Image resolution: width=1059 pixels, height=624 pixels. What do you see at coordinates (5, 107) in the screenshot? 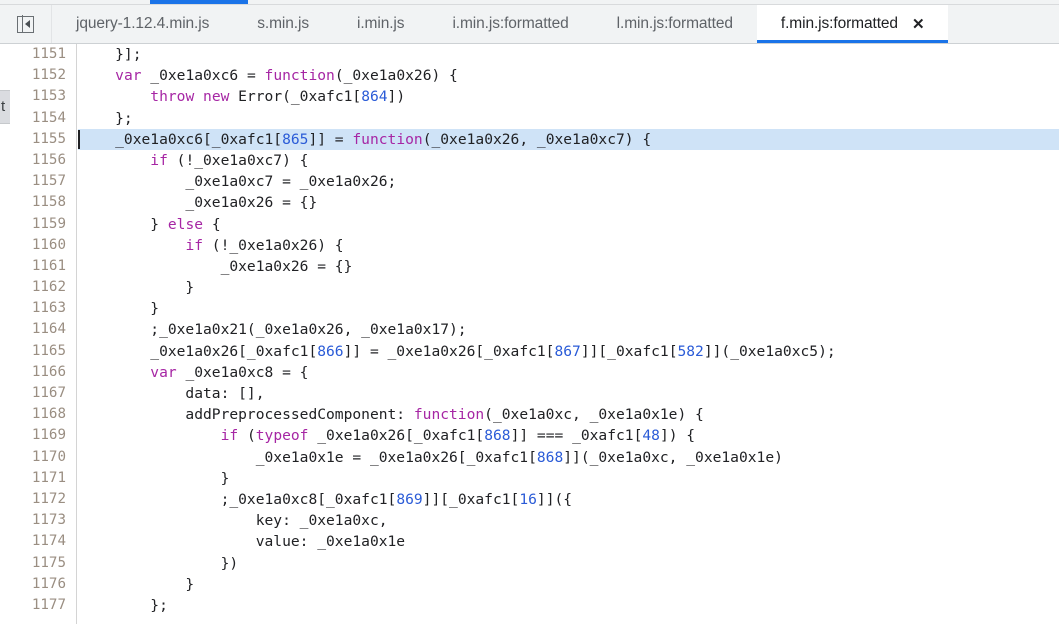
I see `sidebar-collapsed-tab: t` at bounding box center [5, 107].